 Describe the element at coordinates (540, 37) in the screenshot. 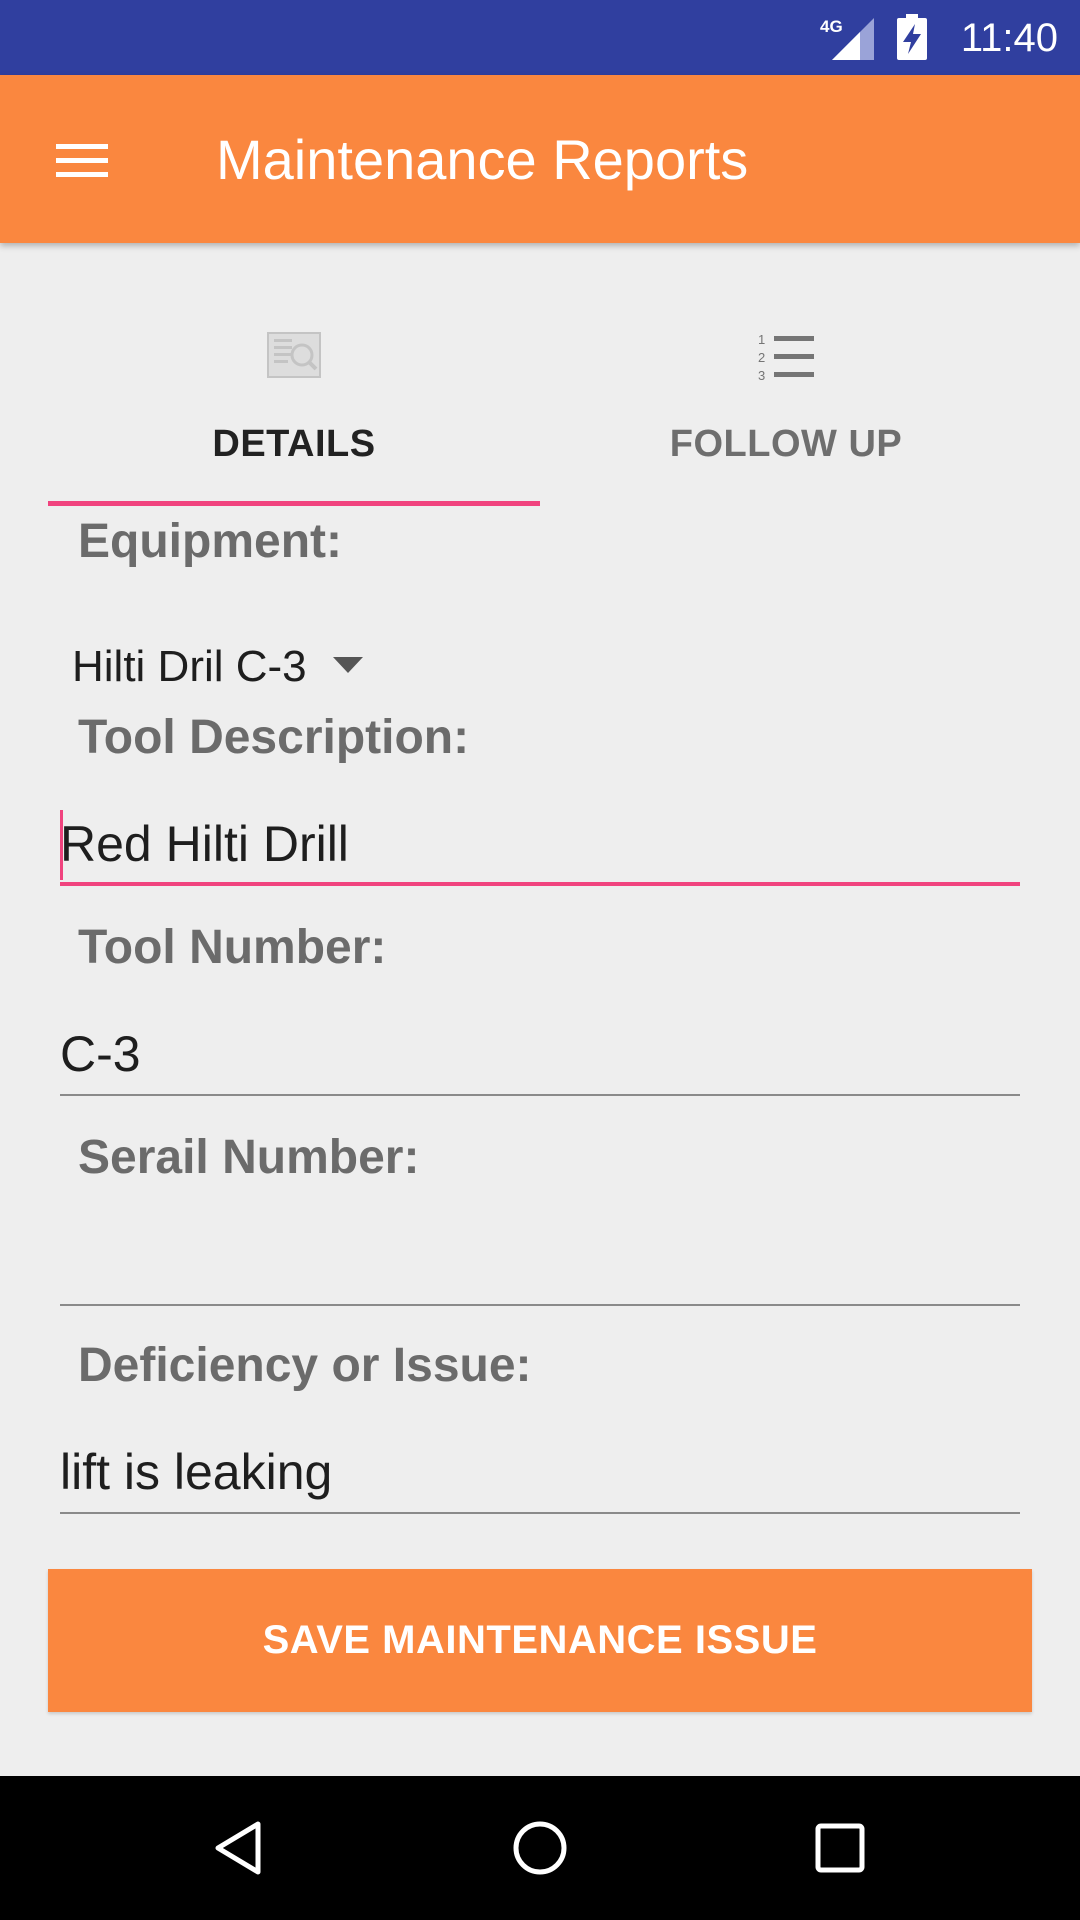

I see `status-bar: 4G 11:40` at that location.